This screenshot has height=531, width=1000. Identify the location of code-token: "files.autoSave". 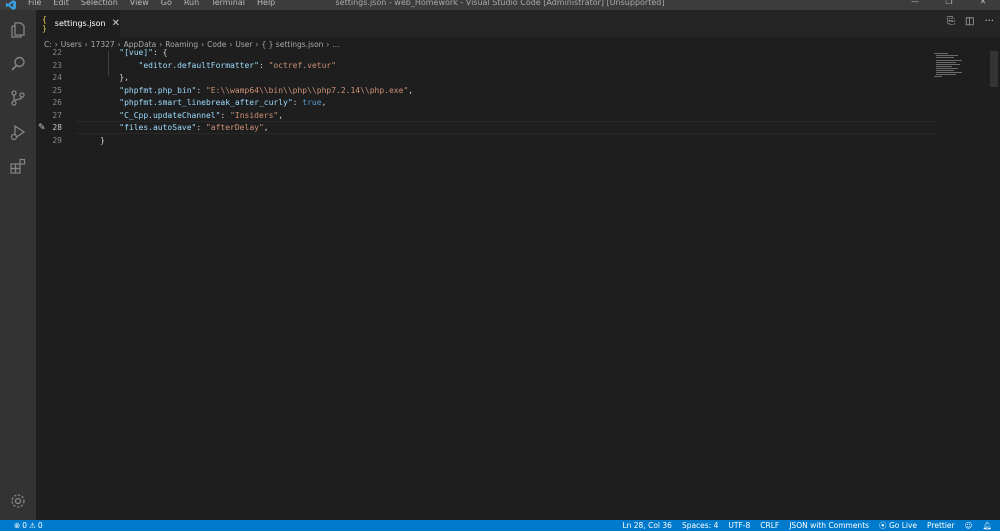
(158, 127).